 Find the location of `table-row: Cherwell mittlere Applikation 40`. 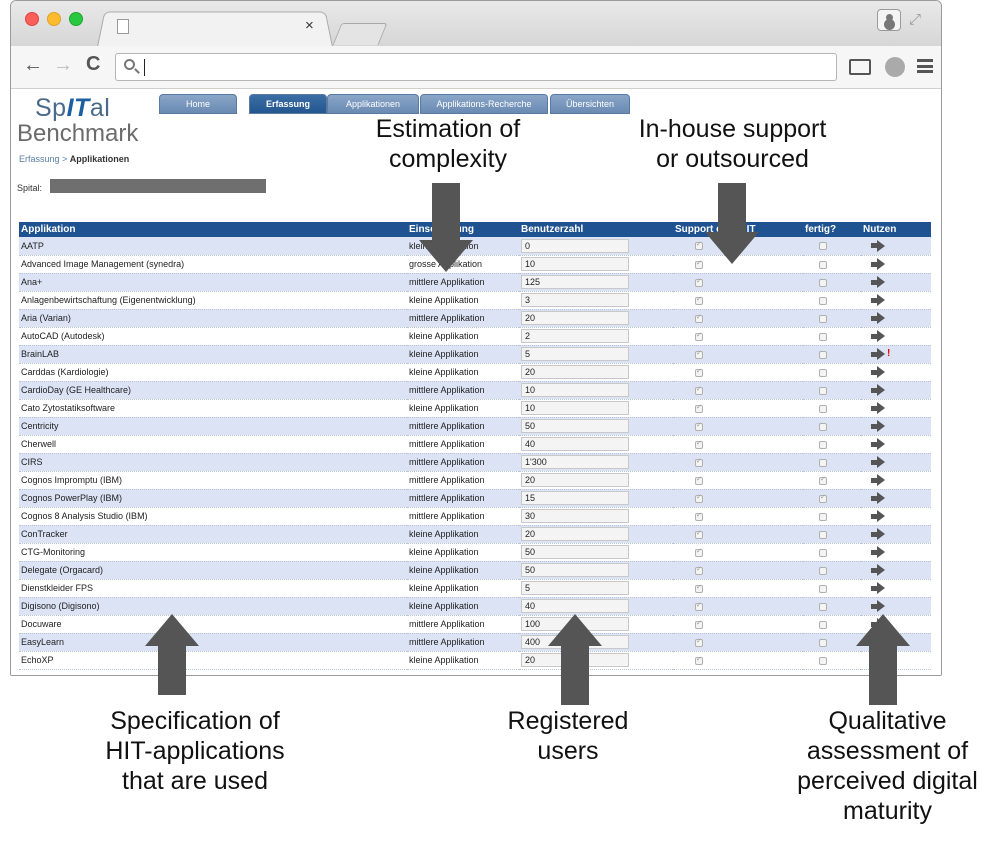

table-row: Cherwell mittlere Applikation 40 is located at coordinates (475, 444).